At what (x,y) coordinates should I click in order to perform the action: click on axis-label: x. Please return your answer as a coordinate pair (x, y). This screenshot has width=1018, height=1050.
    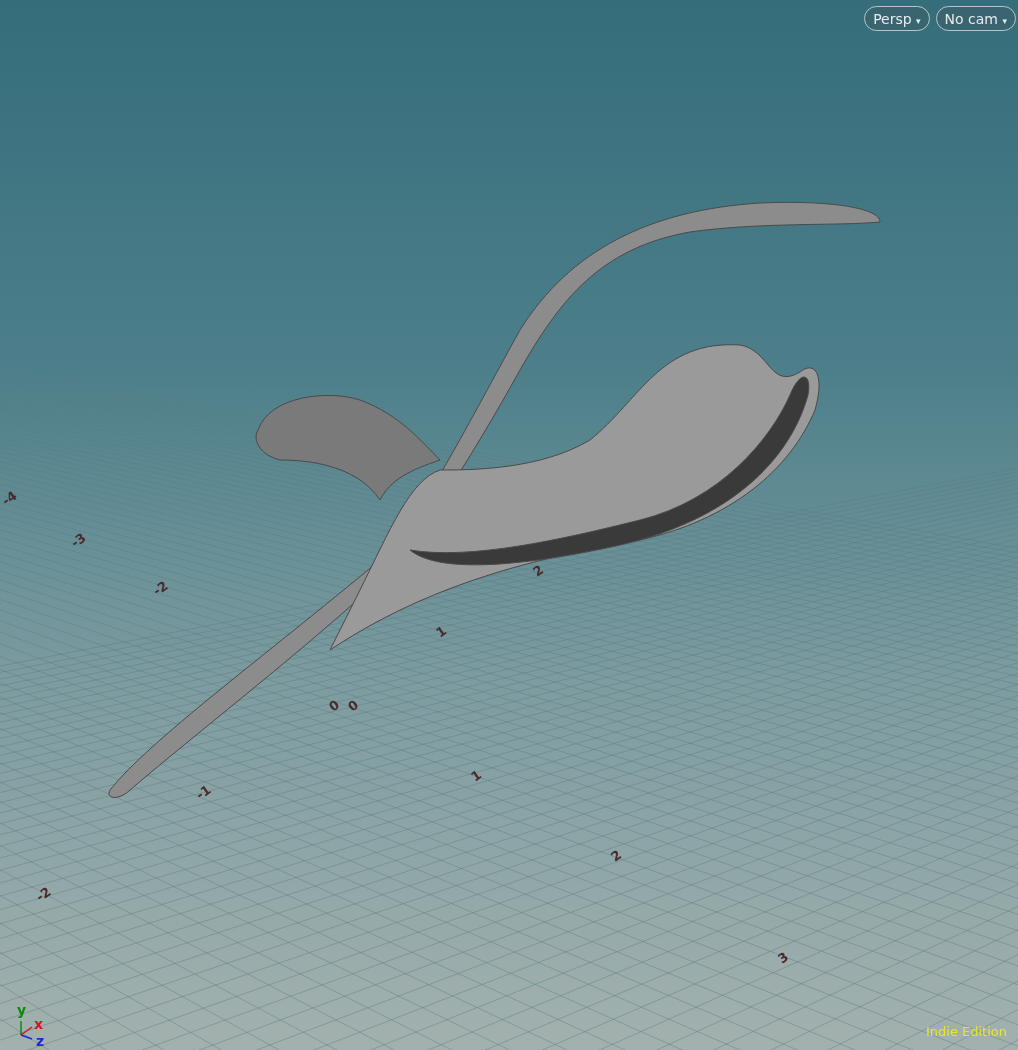
    Looking at the image, I should click on (39, 1024).